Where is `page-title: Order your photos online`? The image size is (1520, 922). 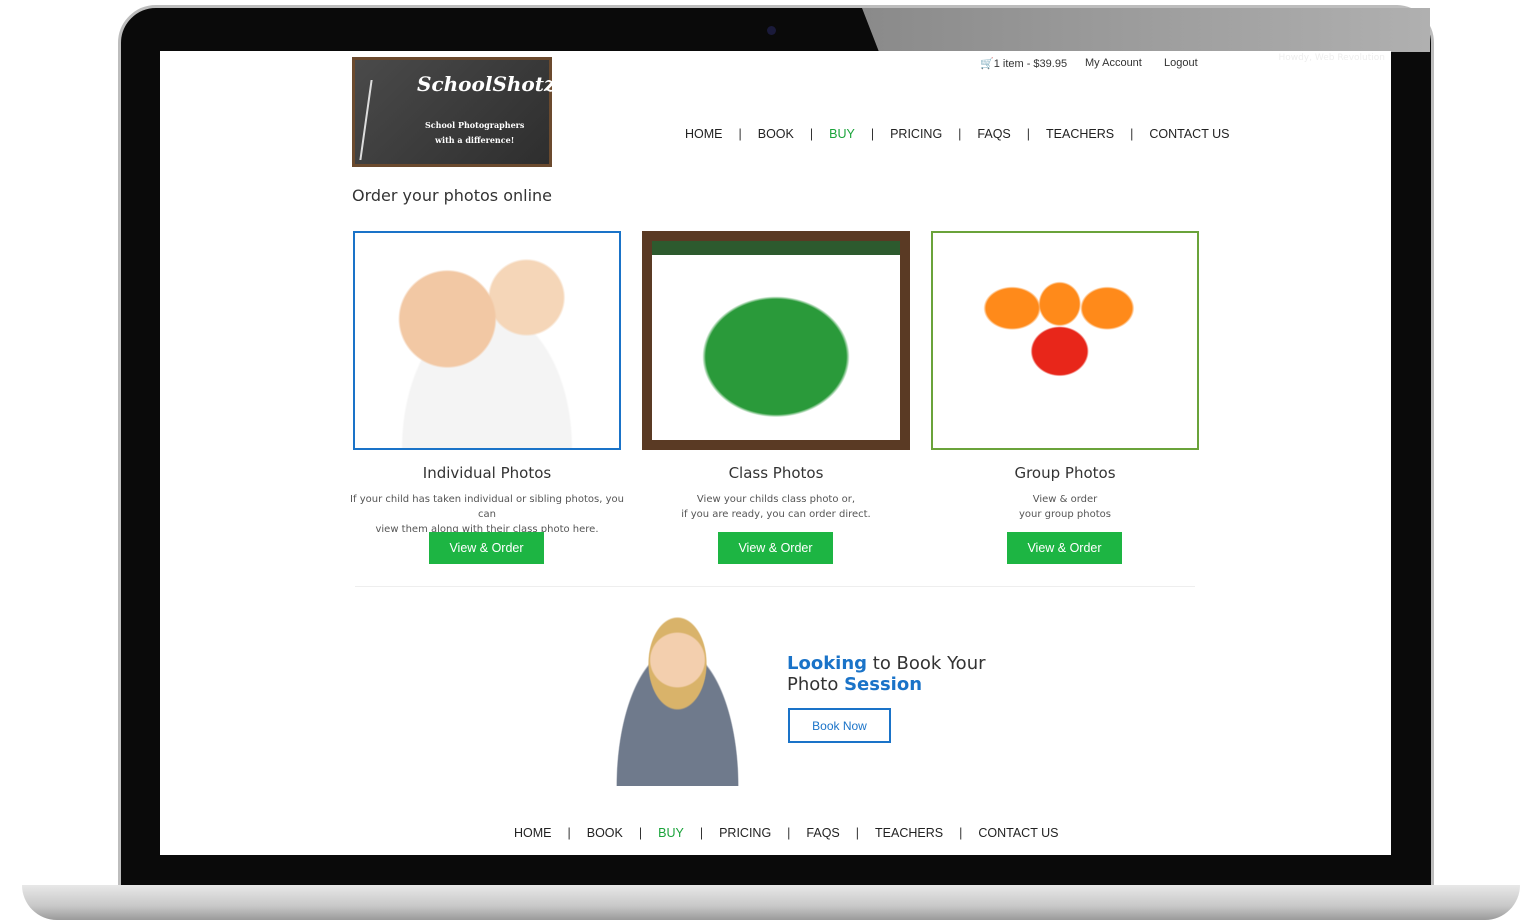 page-title: Order your photos online is located at coordinates (452, 195).